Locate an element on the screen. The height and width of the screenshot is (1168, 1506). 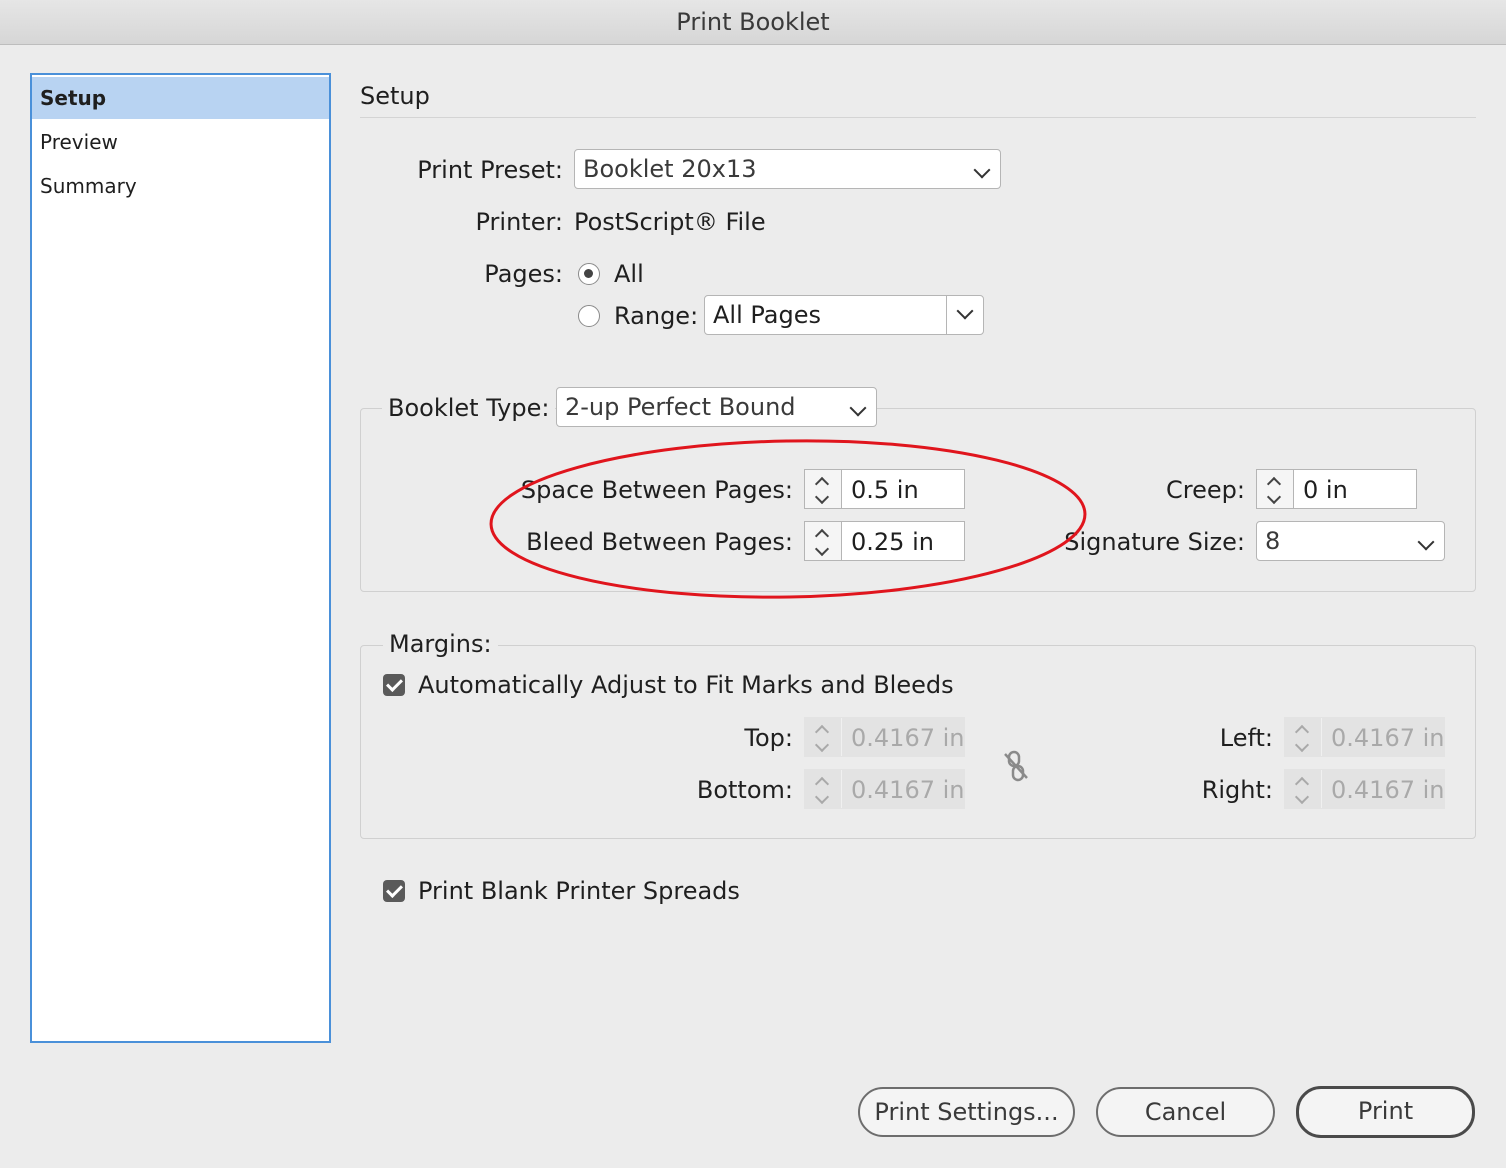
space-between-stepper: 0.5 in is located at coordinates (884, 489).